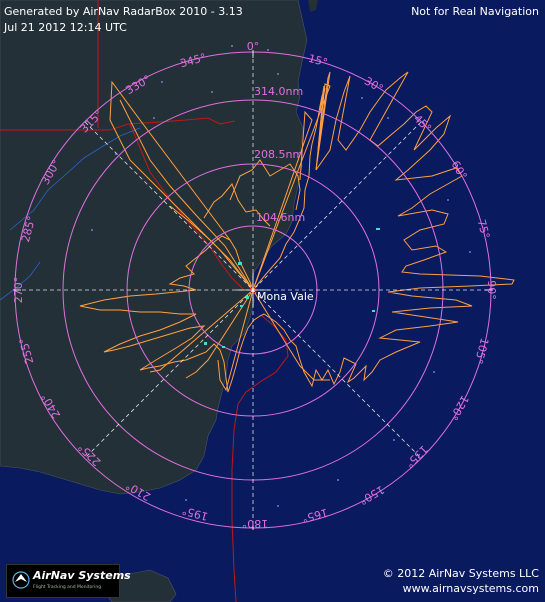 The image size is (545, 602). I want to click on bearing-label-0: 0°, so click(253, 46).